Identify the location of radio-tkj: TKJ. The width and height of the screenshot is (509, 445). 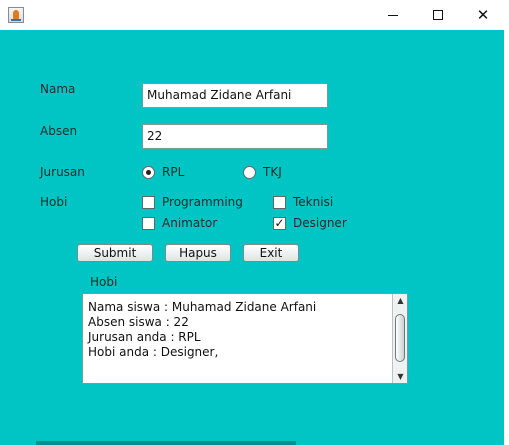
(262, 172).